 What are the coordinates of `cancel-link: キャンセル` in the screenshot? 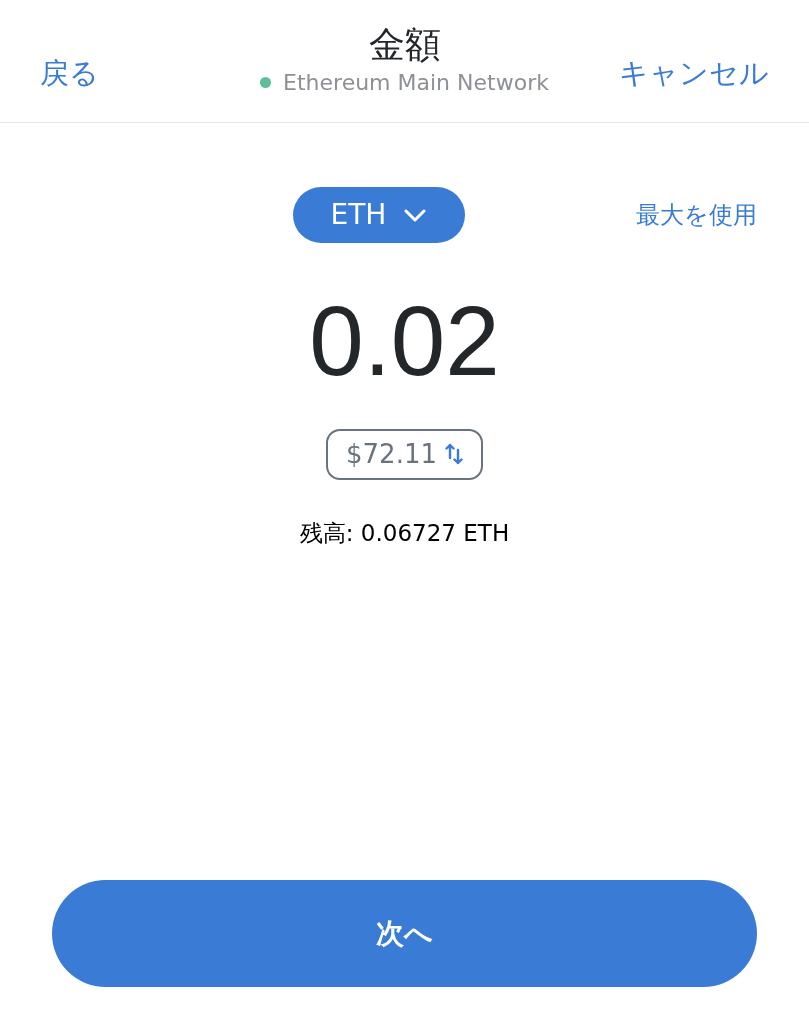 It's located at (694, 74).